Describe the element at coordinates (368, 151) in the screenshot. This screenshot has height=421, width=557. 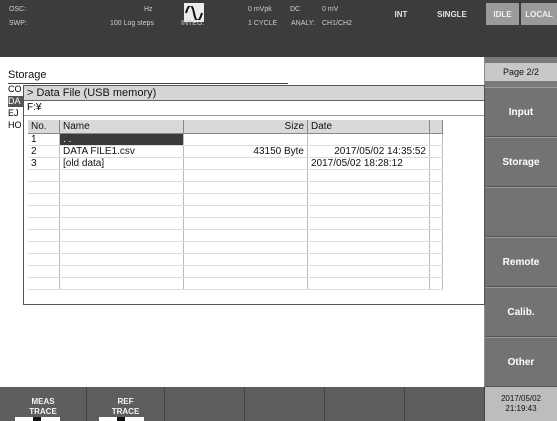
I see `cell-date: 2017/05/02 14:35:52` at that location.